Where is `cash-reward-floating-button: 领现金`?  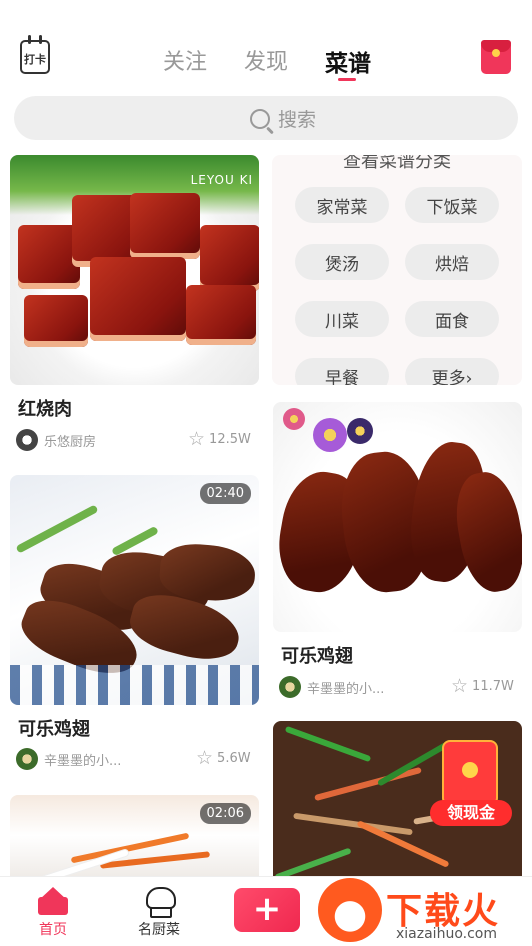 cash-reward-floating-button: 领现金 is located at coordinates (471, 785).